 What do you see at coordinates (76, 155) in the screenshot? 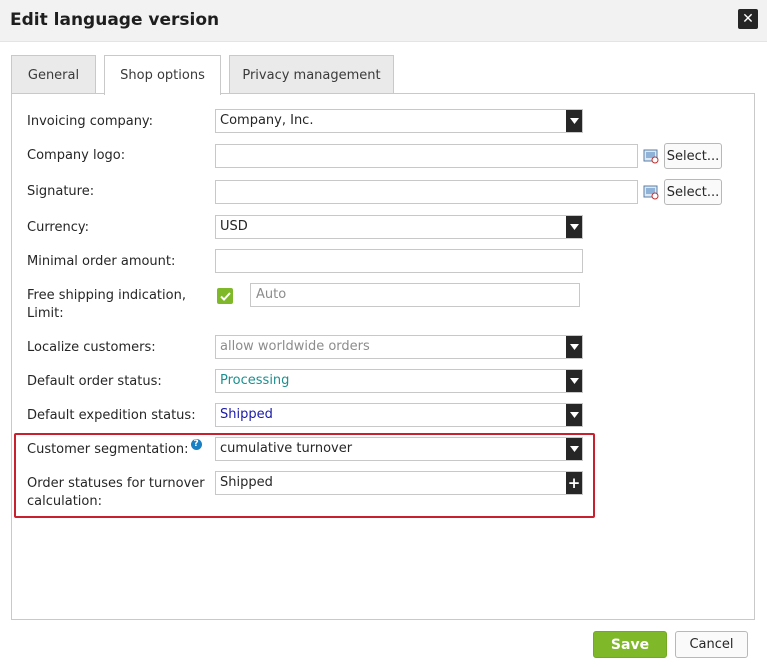
I see `company-logo-label: Company logo:` at bounding box center [76, 155].